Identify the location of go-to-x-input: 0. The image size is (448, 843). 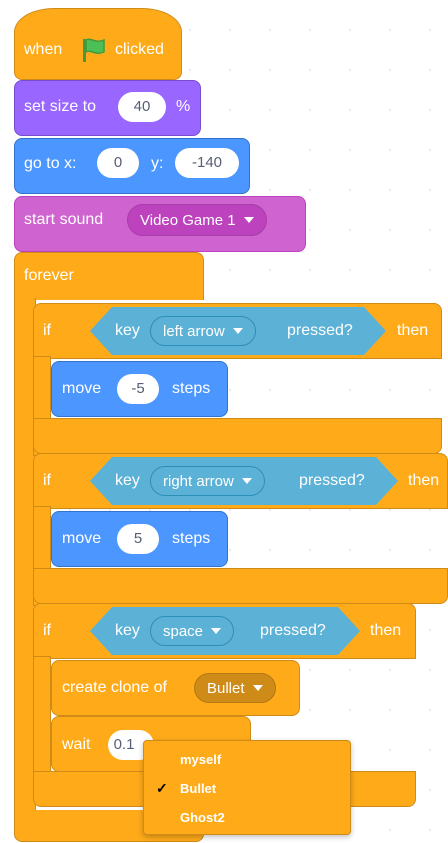
(118, 163).